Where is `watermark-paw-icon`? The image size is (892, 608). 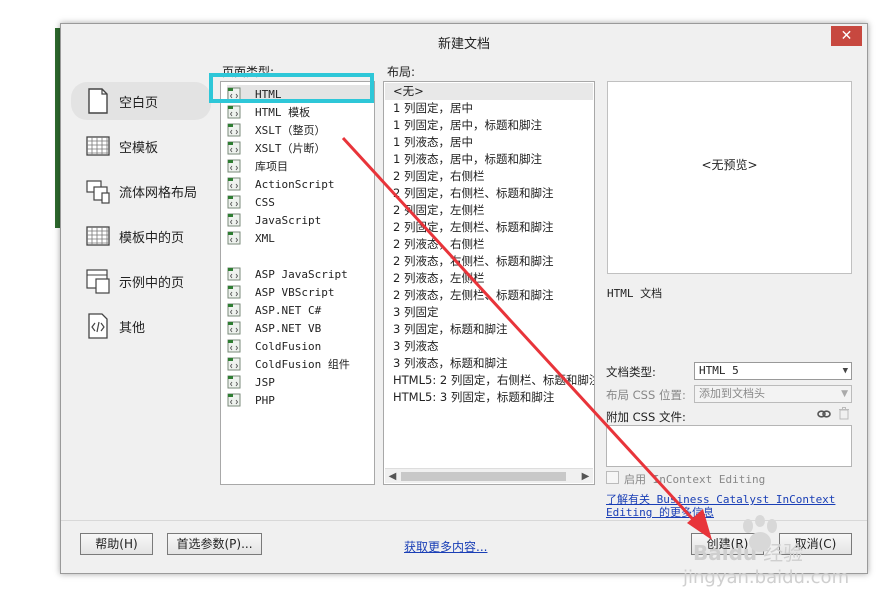
watermark-paw-icon is located at coordinates (760, 533).